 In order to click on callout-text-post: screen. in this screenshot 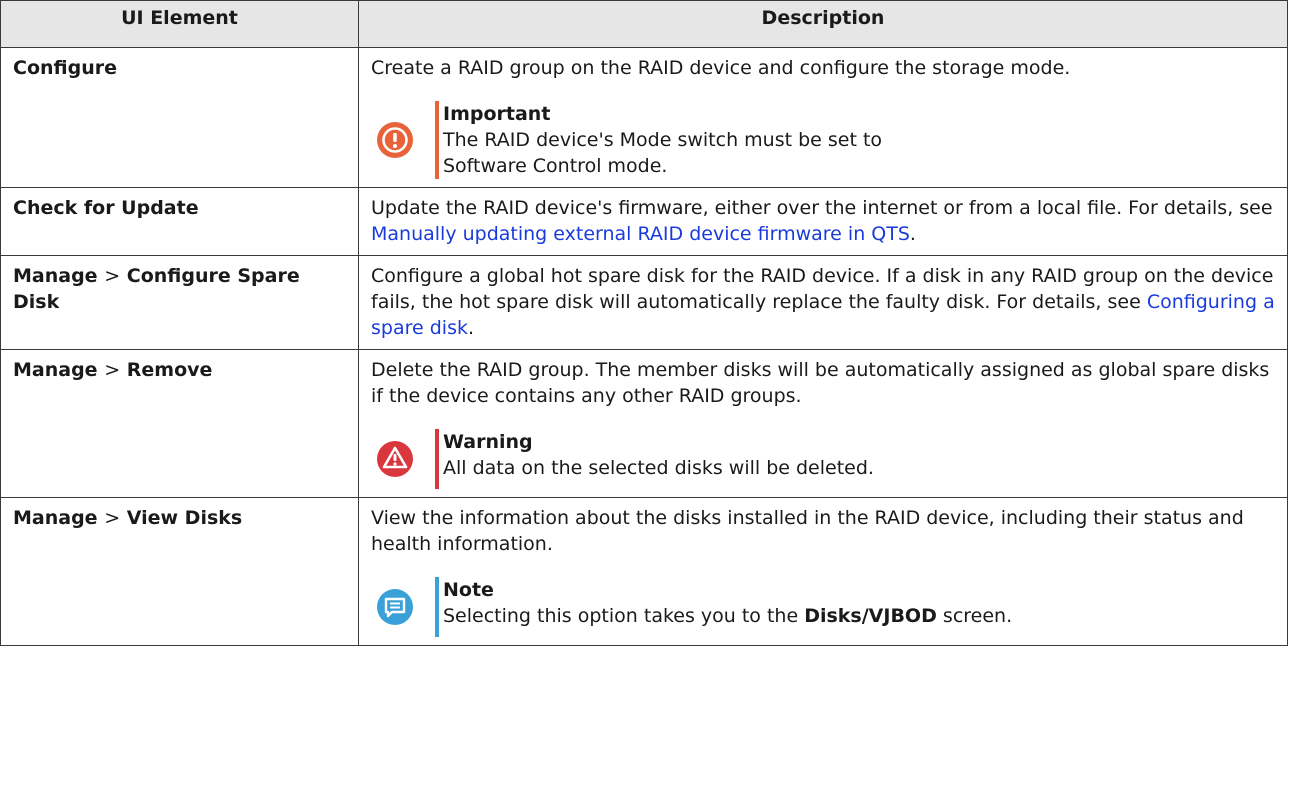, I will do `click(974, 616)`.